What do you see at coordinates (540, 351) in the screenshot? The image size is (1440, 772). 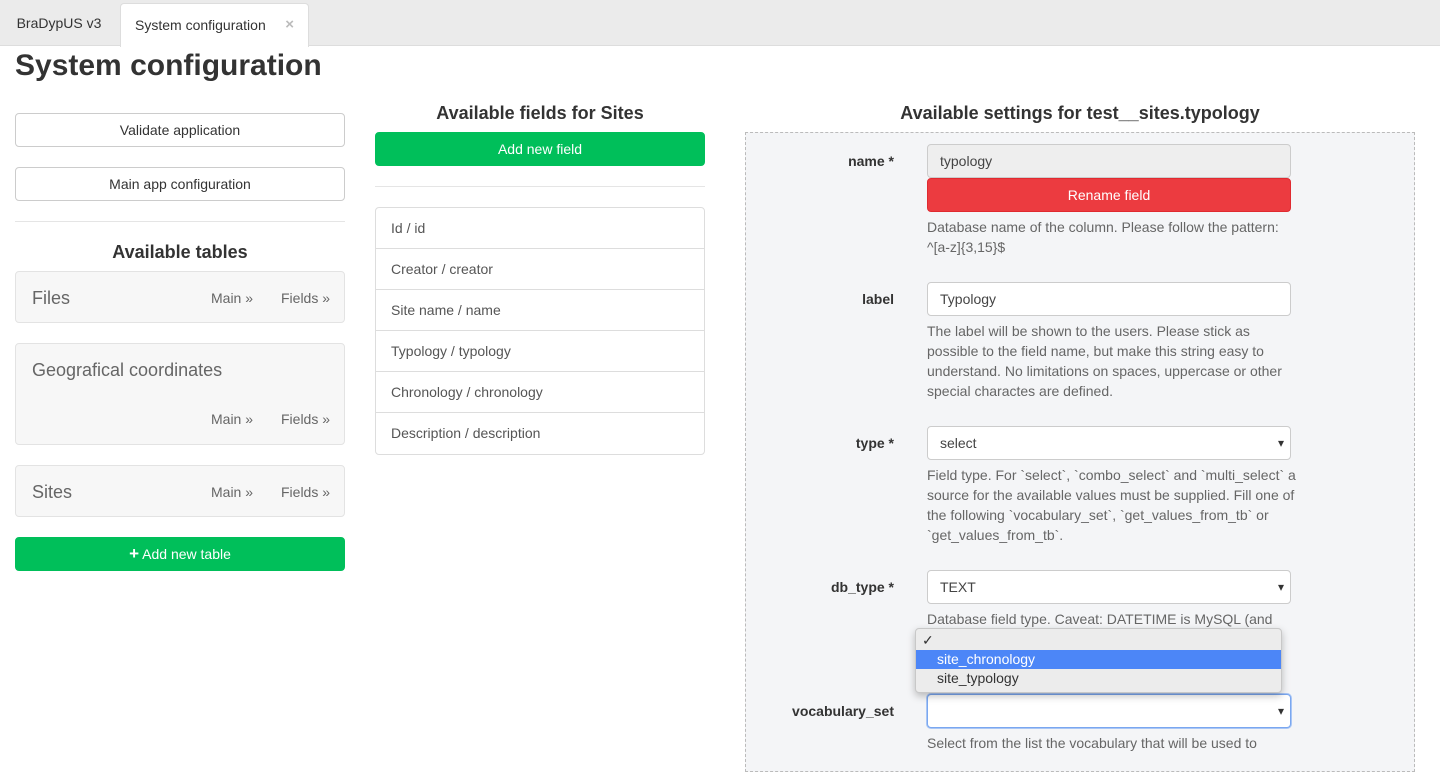 I see `field-item-typology: Typology / typology` at bounding box center [540, 351].